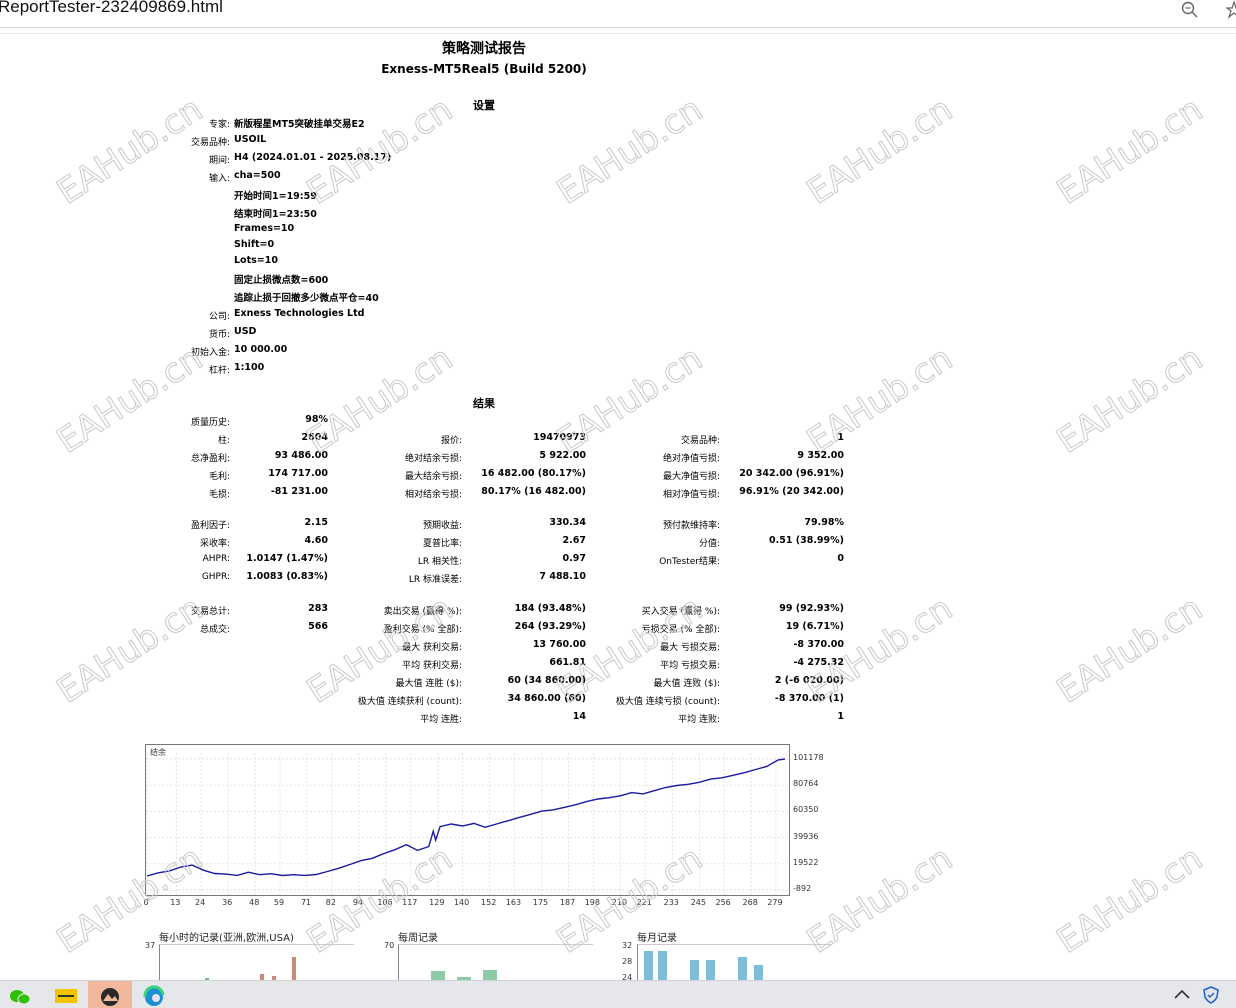  I want to click on monthly-chart-ytick-3: 24, so click(627, 976).